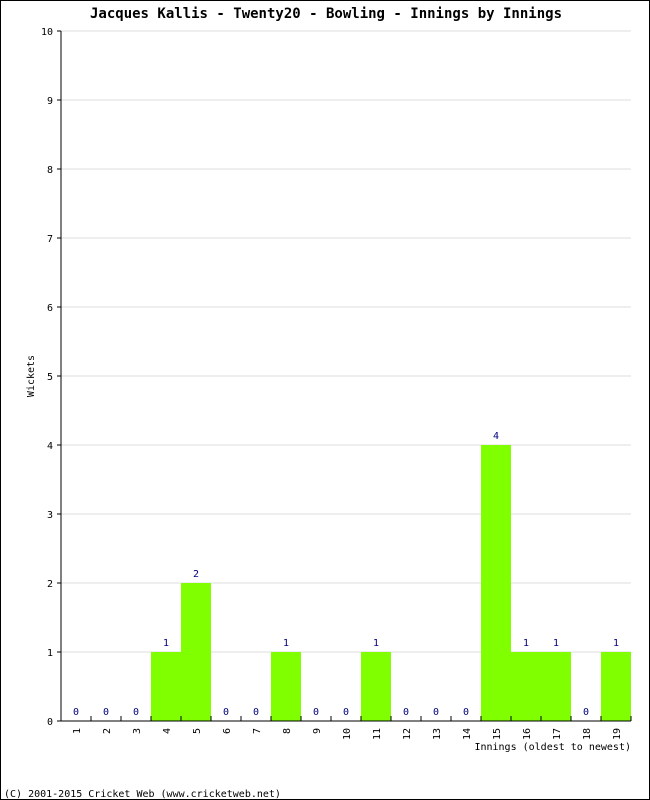  I want to click on y-tick-label: 9, so click(50, 101).